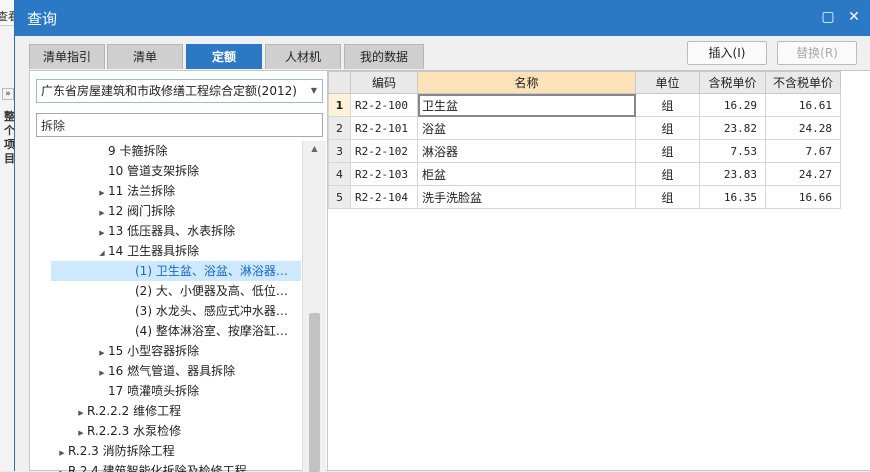 This screenshot has height=472, width=870. What do you see at coordinates (526, 105) in the screenshot?
I see `cell-name: 卫生盆` at bounding box center [526, 105].